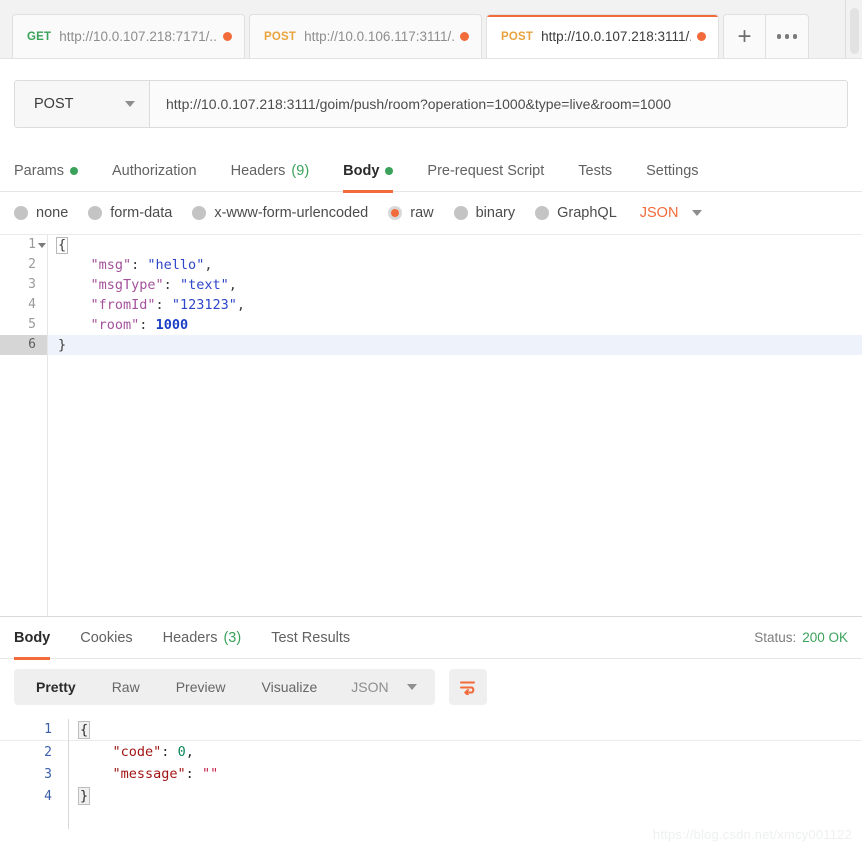  Describe the element at coordinates (32, 304) in the screenshot. I see `line-number: 4` at that location.